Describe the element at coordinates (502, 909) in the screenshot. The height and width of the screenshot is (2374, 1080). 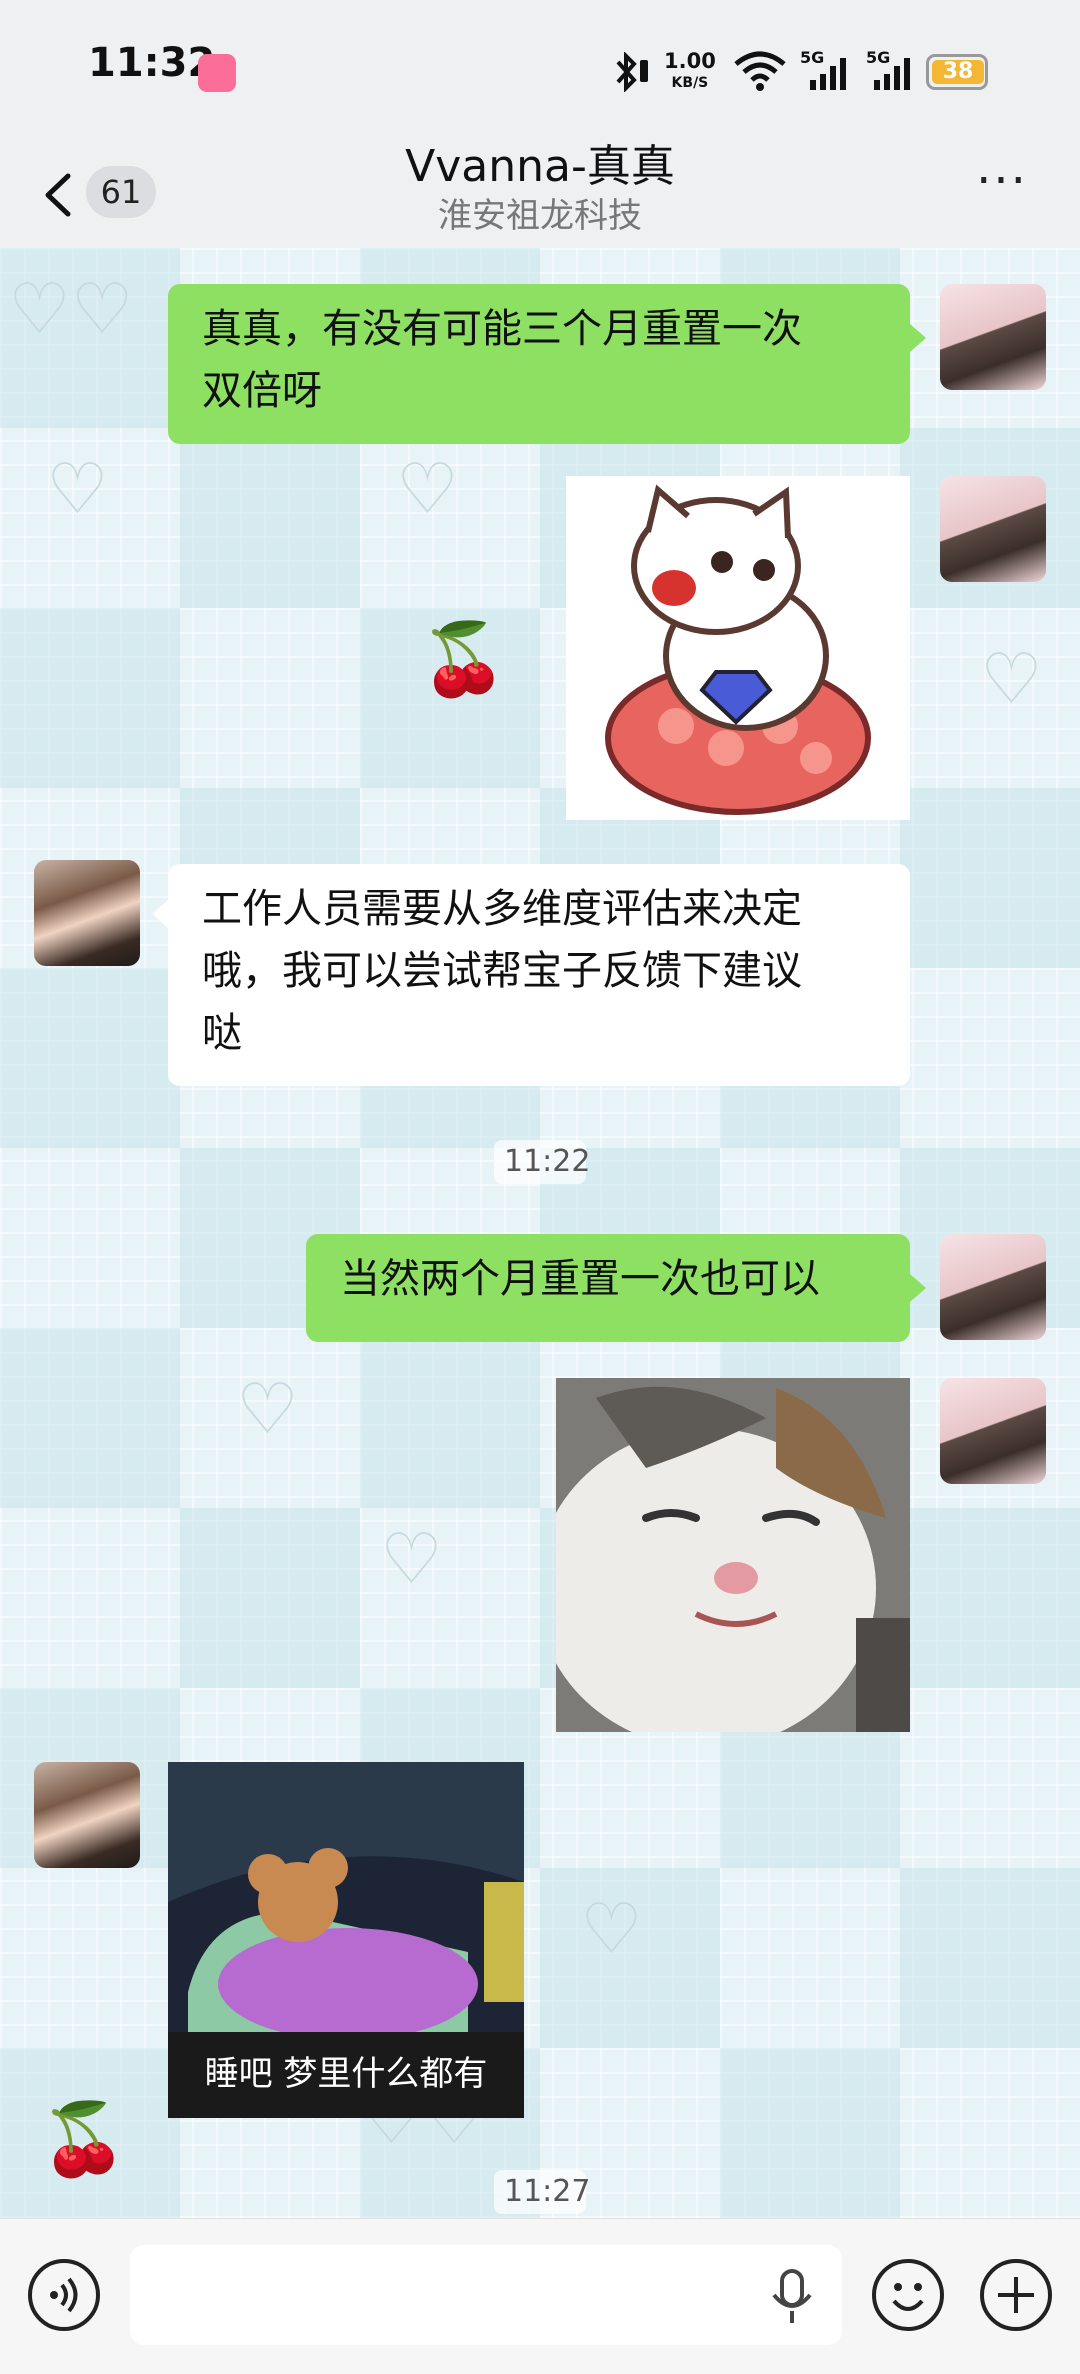
I see `message-text-line: 工作人员需要从多维度评估来决定` at that location.